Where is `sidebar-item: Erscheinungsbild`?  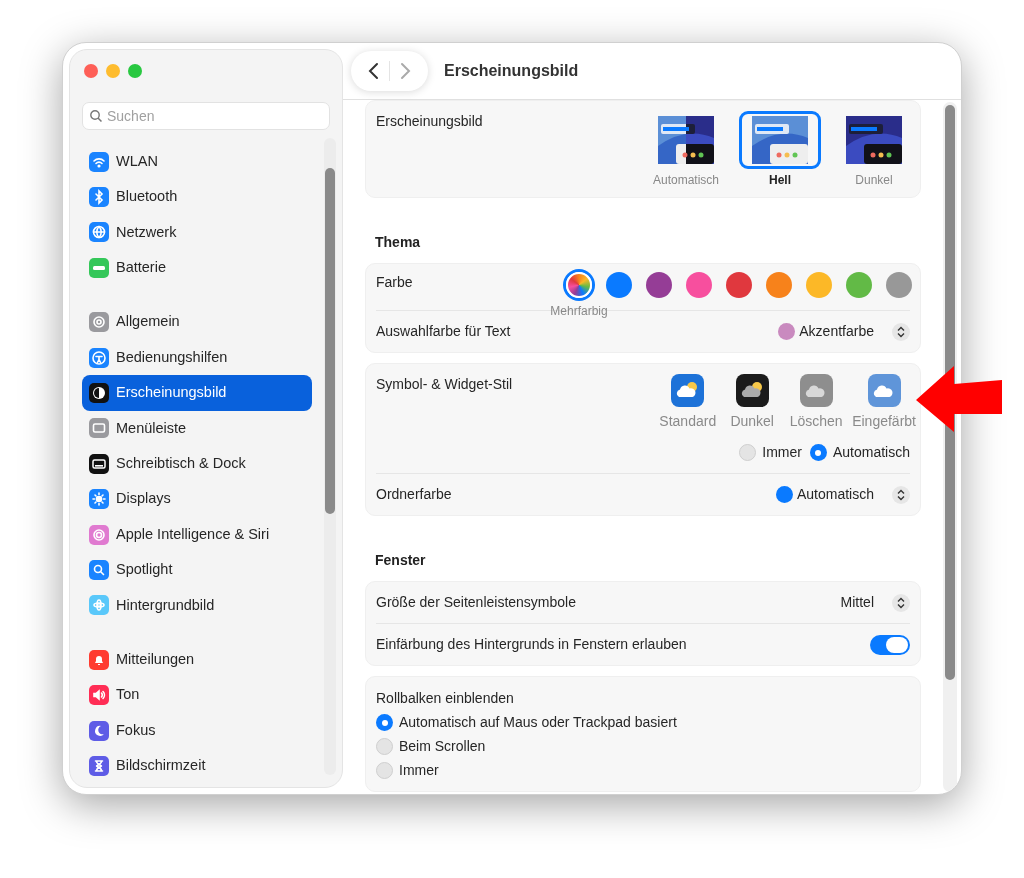 sidebar-item: Erscheinungsbild is located at coordinates (197, 393).